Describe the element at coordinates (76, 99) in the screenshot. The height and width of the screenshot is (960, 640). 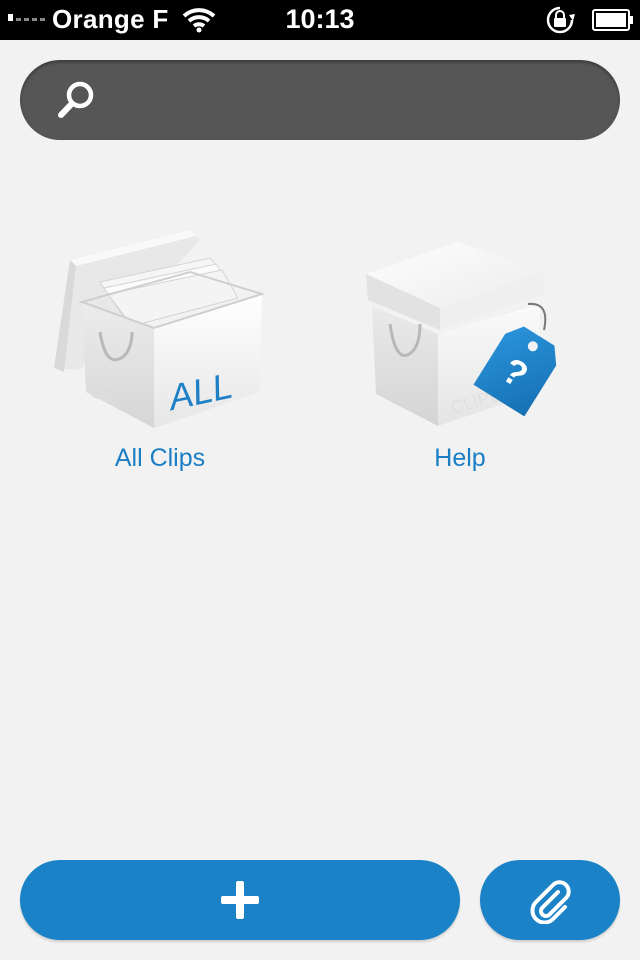
I see `search-icon` at that location.